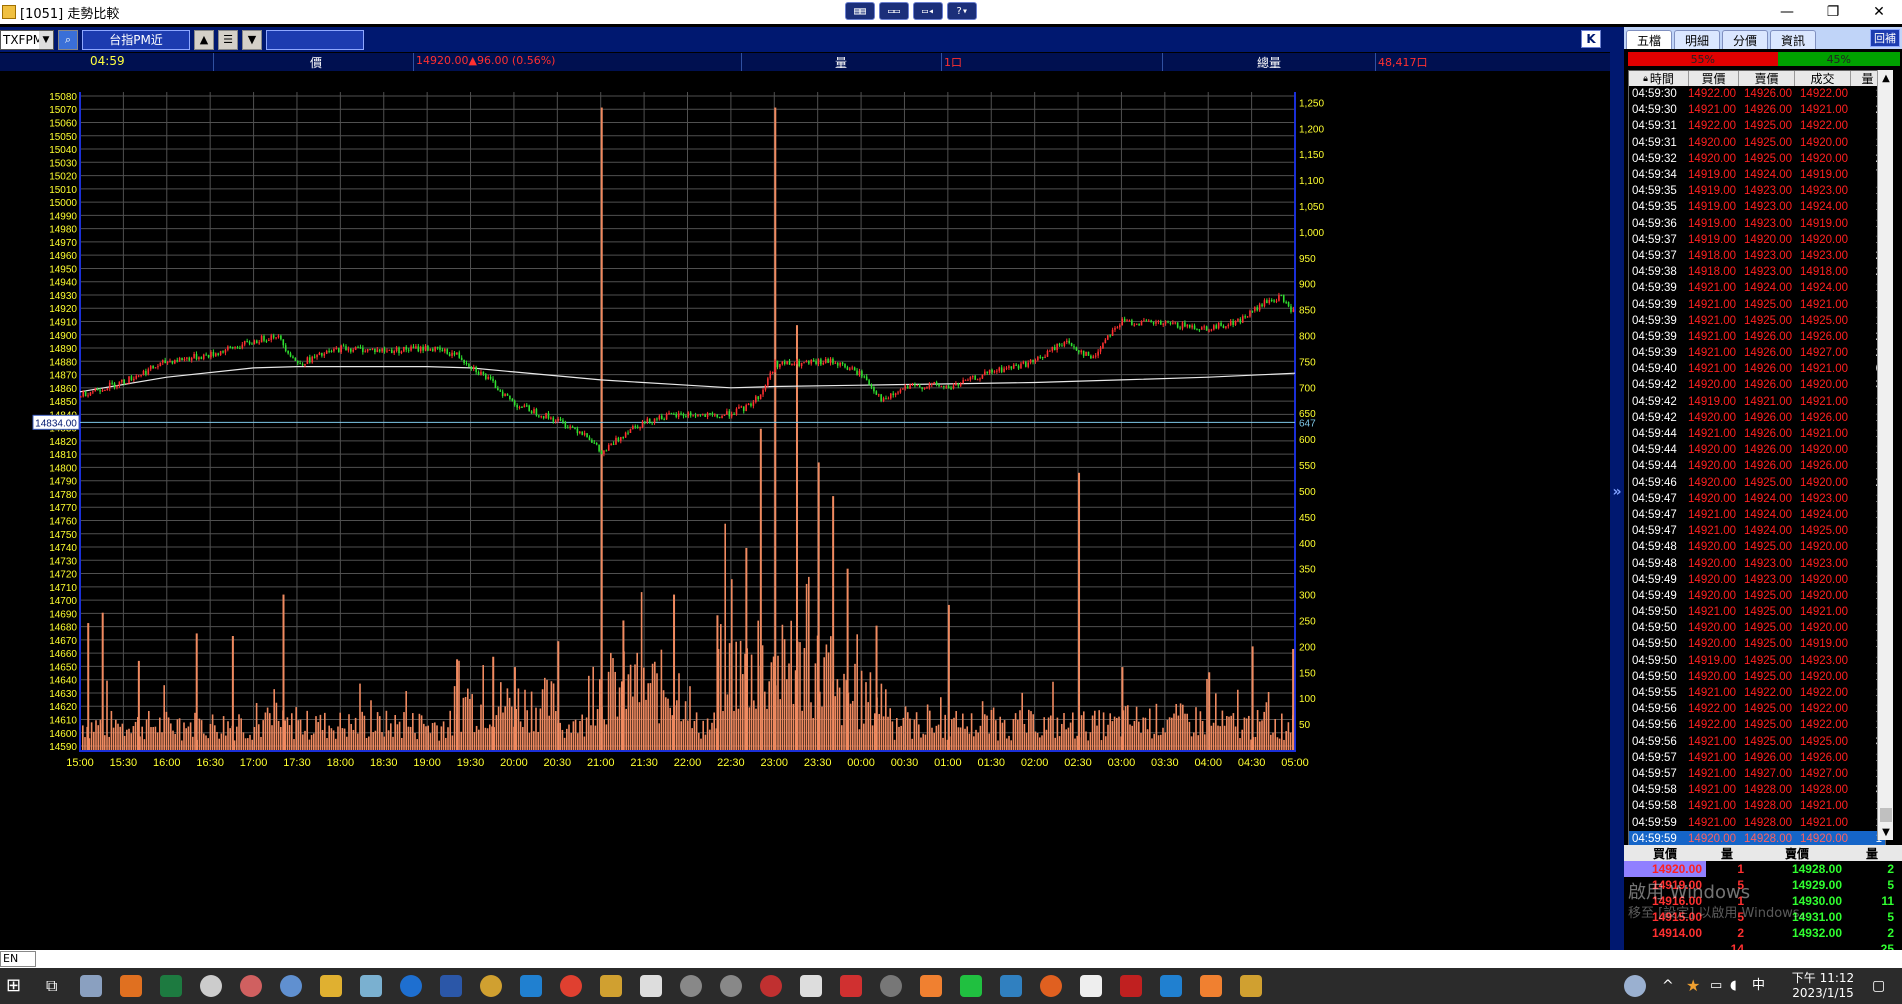  Describe the element at coordinates (18, 959) in the screenshot. I see `ime-indicator: EN` at that location.